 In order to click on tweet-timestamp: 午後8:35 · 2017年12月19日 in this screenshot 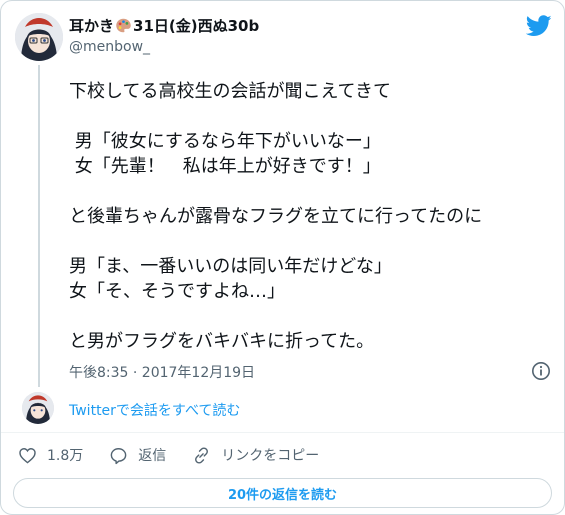, I will do `click(162, 372)`.